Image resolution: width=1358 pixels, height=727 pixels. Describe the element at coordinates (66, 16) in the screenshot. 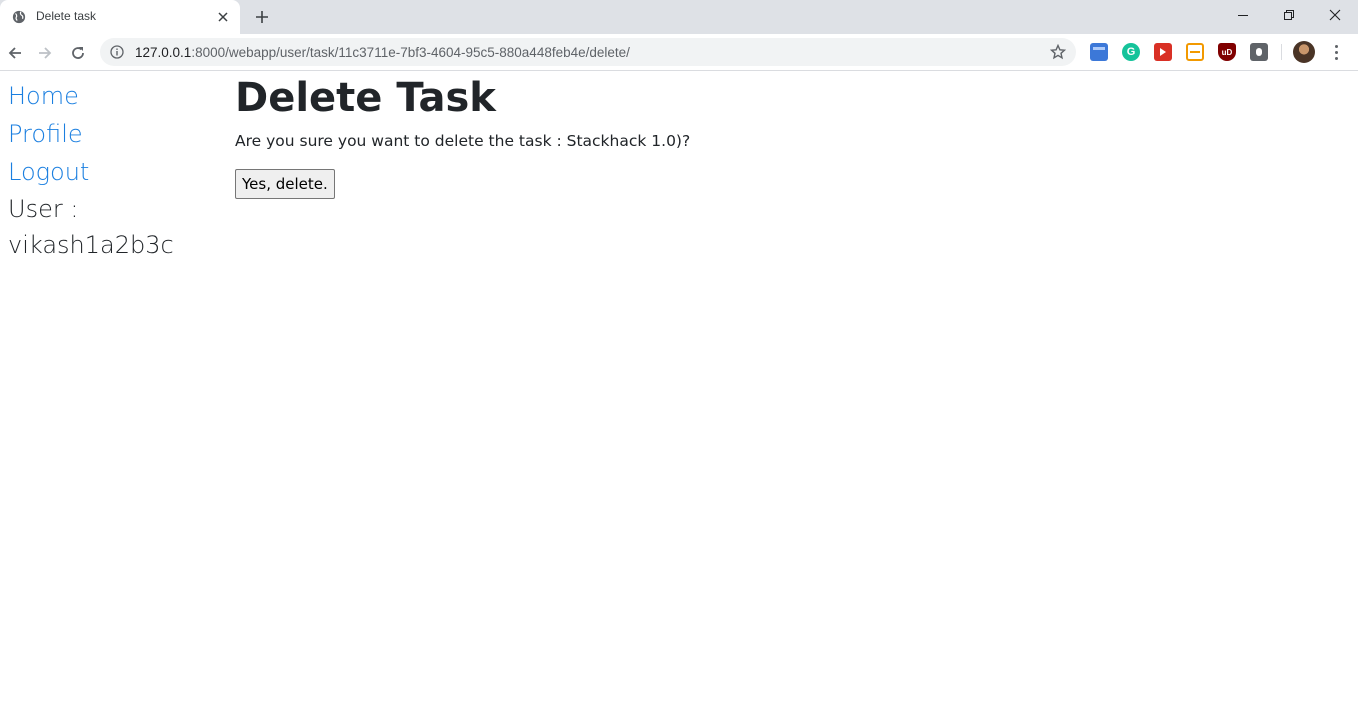

I see `tab-title: Delete task` at that location.